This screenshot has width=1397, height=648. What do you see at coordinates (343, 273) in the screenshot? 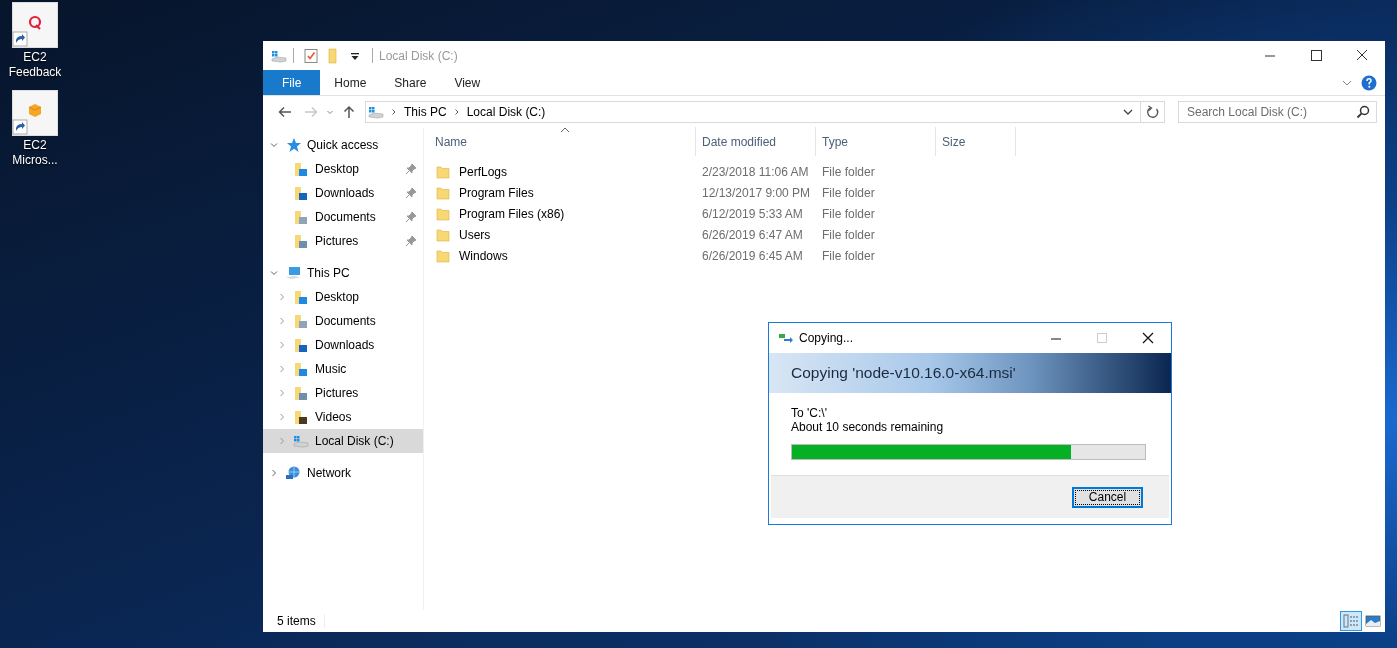
I see `navigation-item: This PC` at bounding box center [343, 273].